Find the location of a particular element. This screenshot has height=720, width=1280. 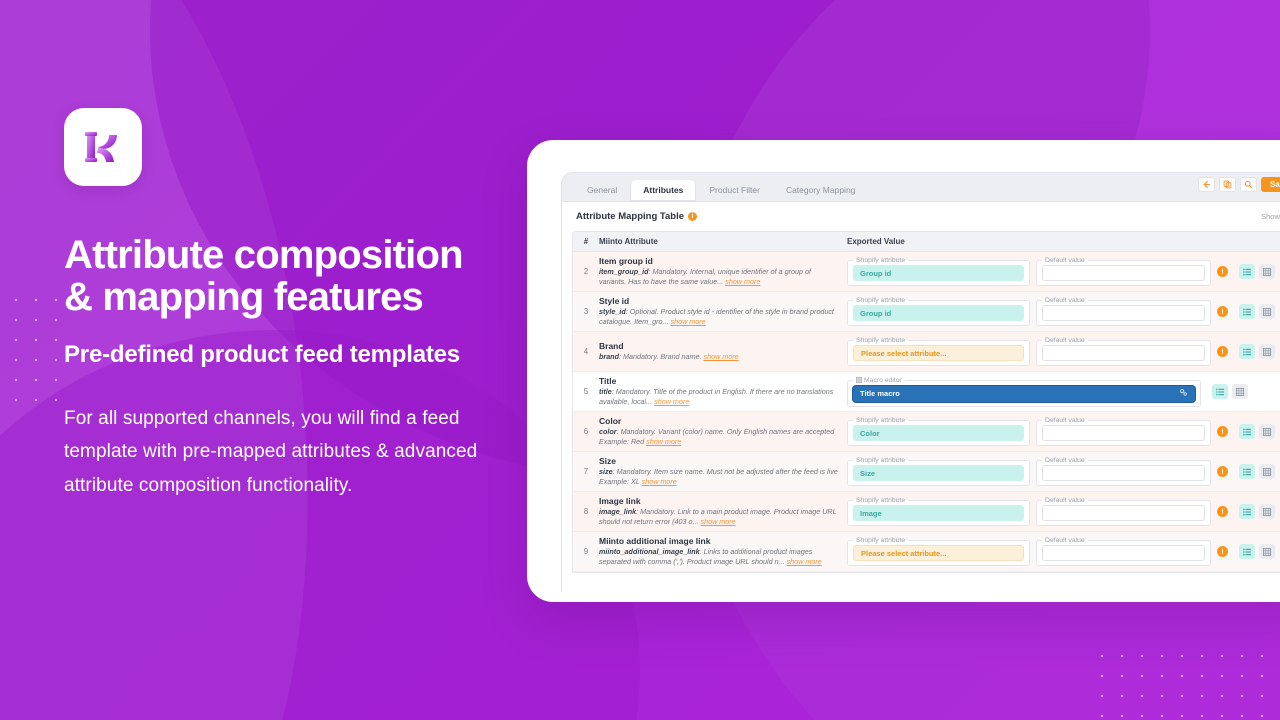

attribute-chip: Color is located at coordinates (938, 433).